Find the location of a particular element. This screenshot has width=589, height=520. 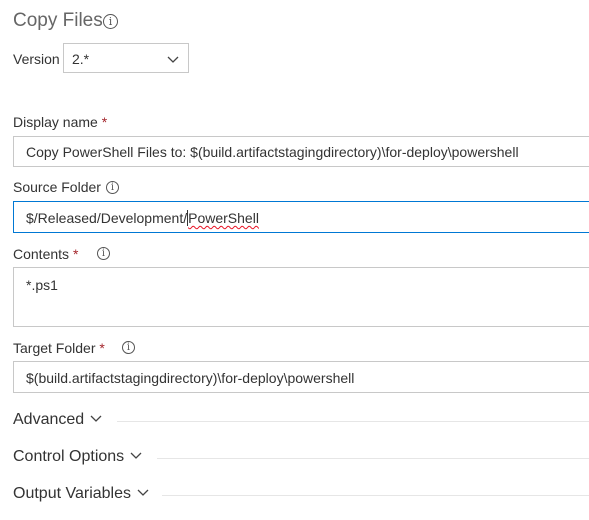

contents-textarea: *.ps1 is located at coordinates (301, 297).